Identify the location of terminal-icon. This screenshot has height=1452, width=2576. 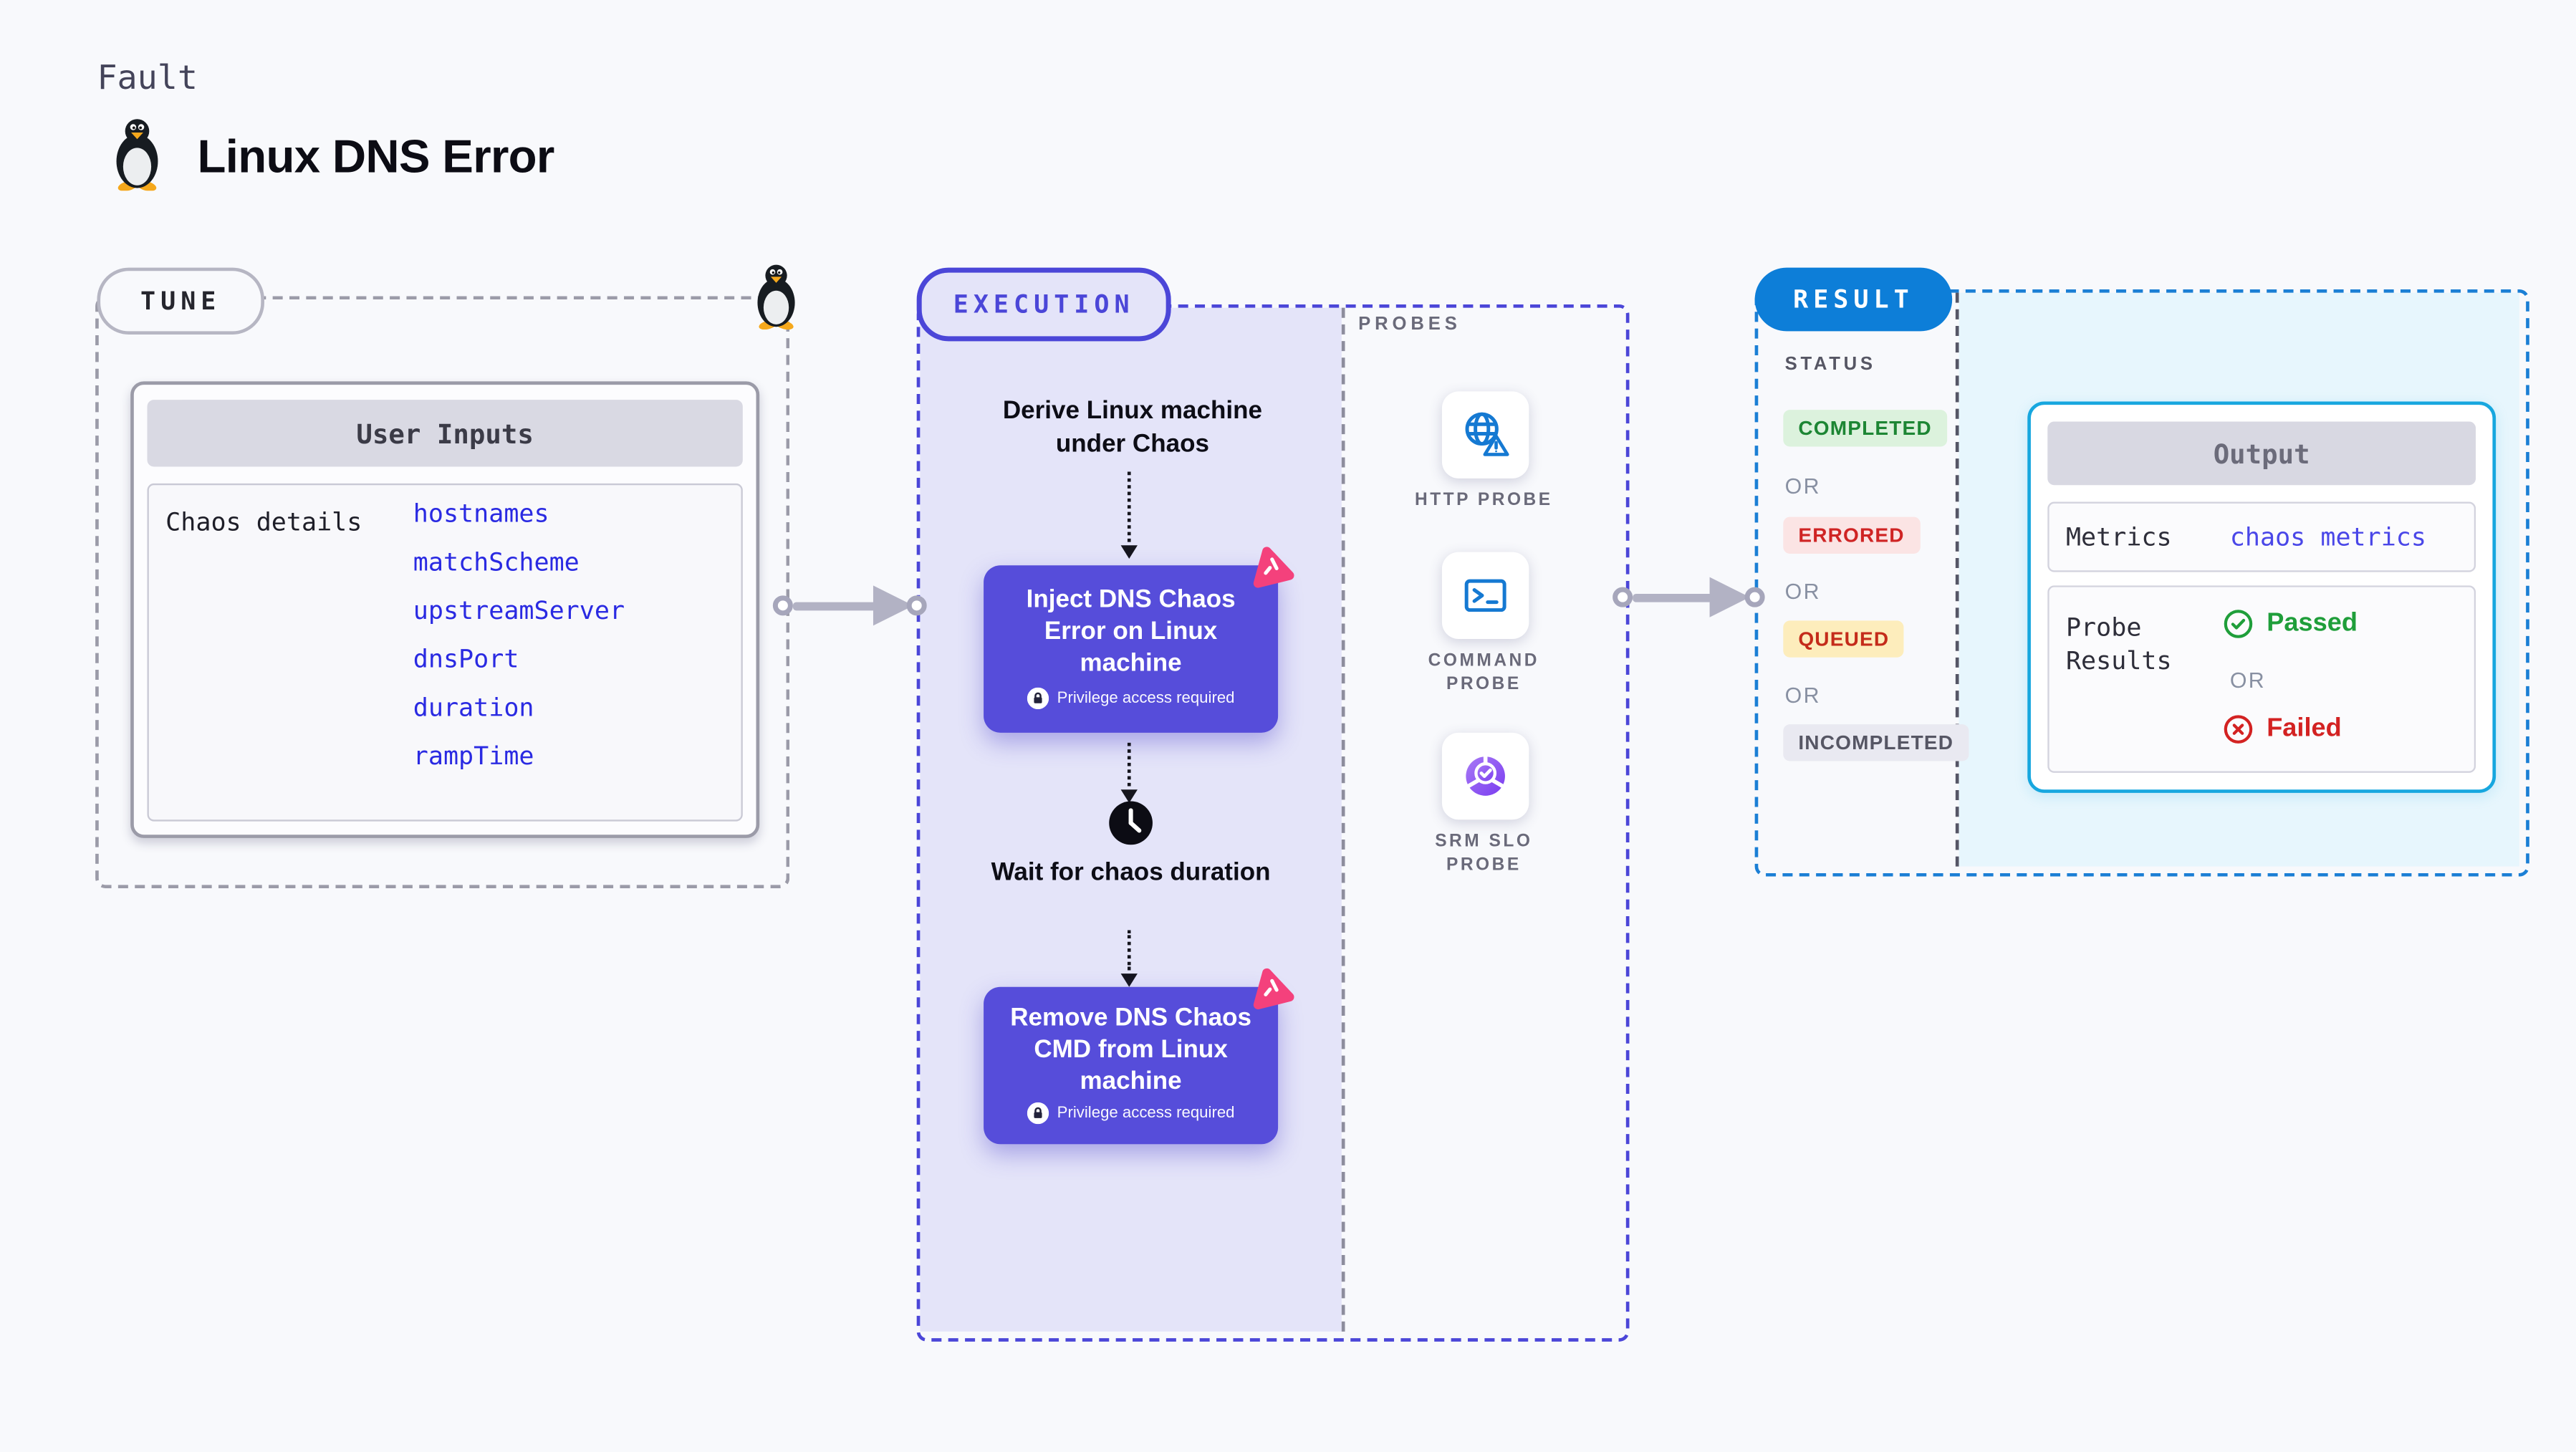
(1485, 595).